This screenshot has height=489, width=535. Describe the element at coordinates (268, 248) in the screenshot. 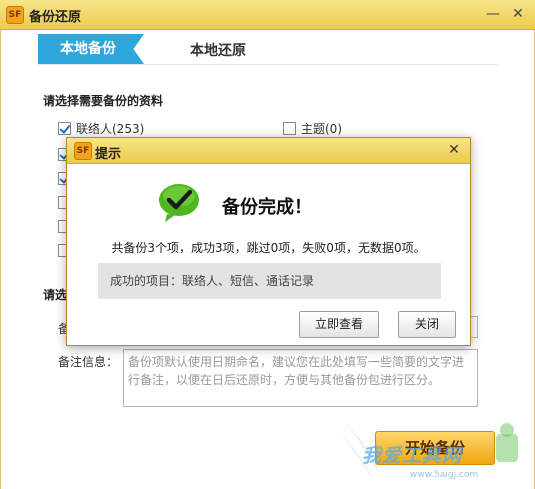

I see `backup-summary-text: 共备份3个项，成功3项，跳过0项，失败0项，无数据0项。` at that location.